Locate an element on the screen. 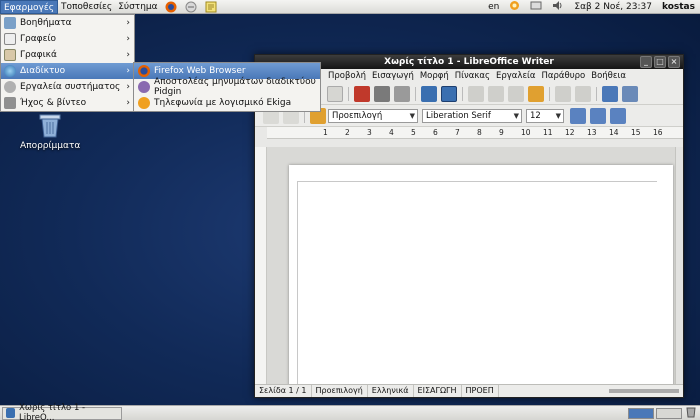 The height and width of the screenshot is (420, 700). status-page: Σελίδα 1 / 1 is located at coordinates (283, 391).